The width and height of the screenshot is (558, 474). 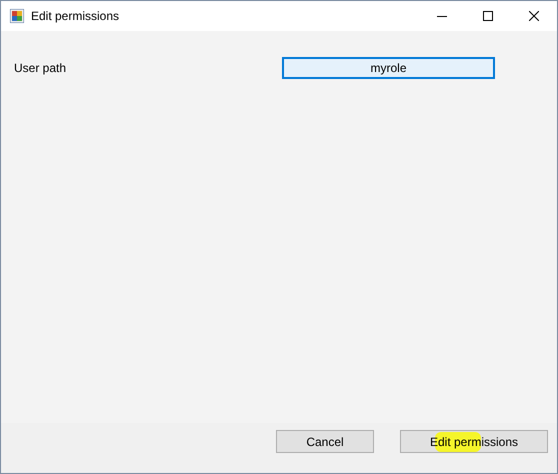 What do you see at coordinates (41, 68) in the screenshot?
I see `field-label: User path` at bounding box center [41, 68].